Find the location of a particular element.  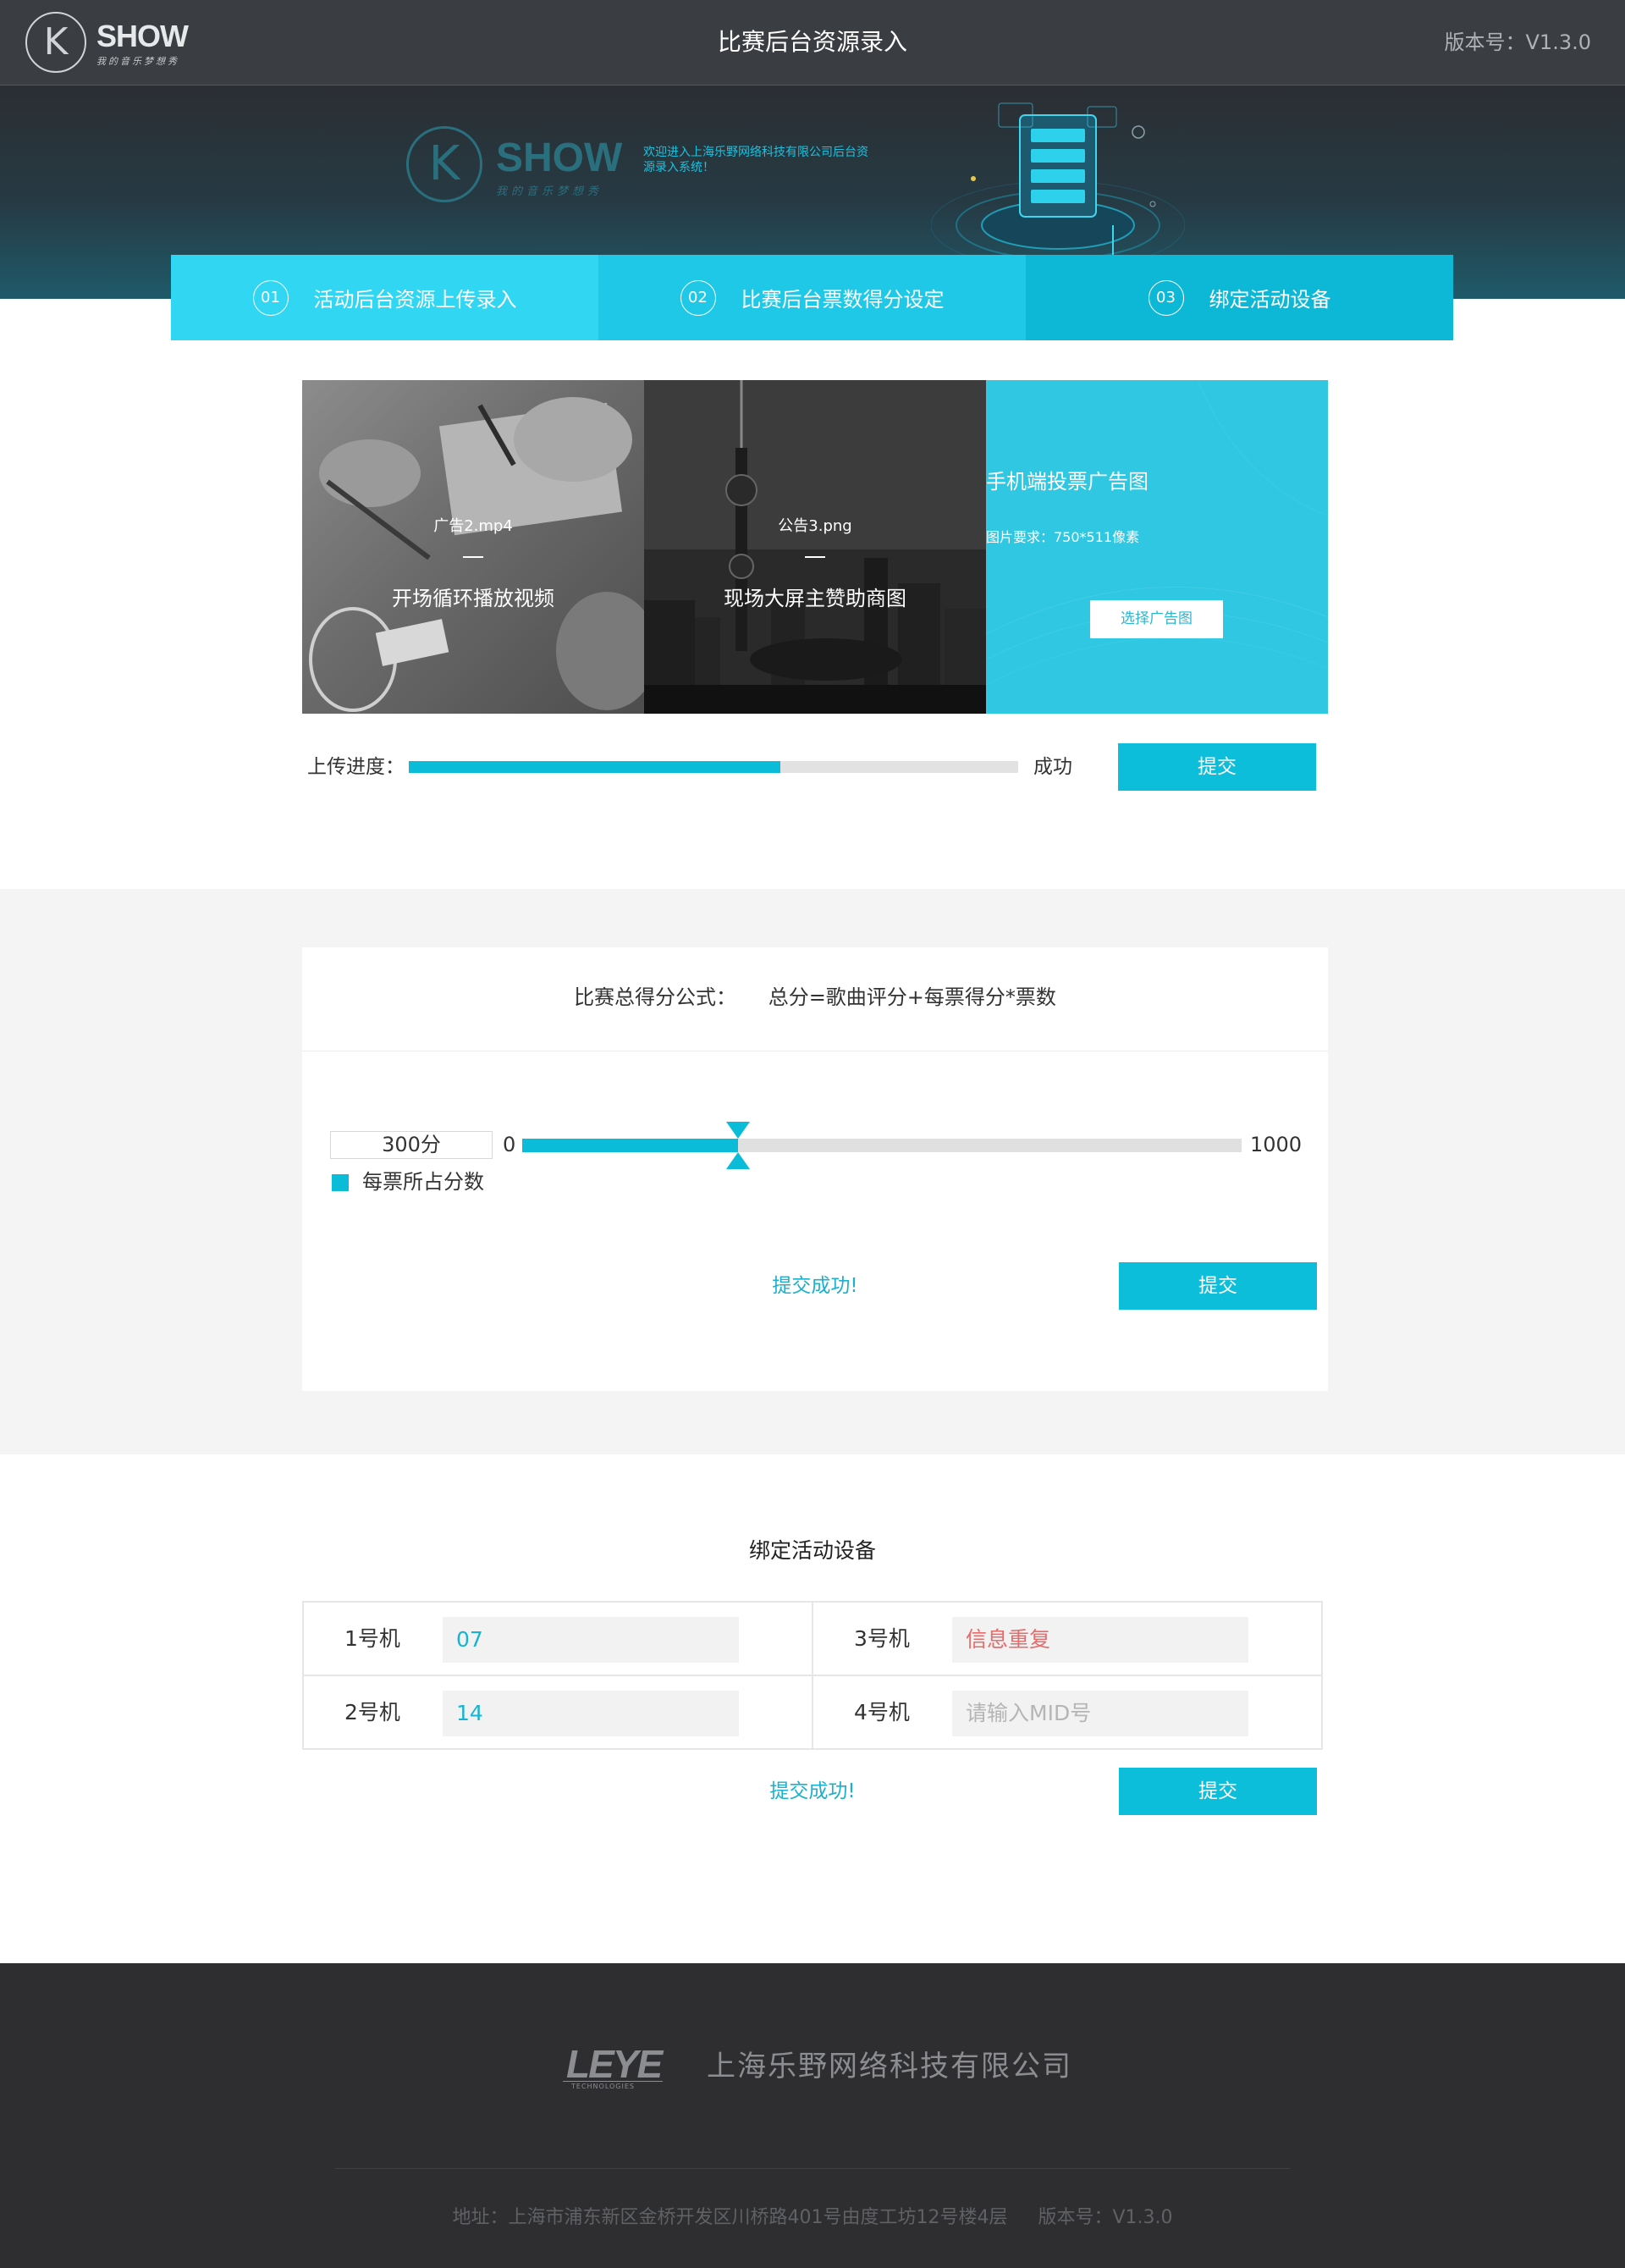

tab-label: 绑定活动设备 is located at coordinates (1270, 300).